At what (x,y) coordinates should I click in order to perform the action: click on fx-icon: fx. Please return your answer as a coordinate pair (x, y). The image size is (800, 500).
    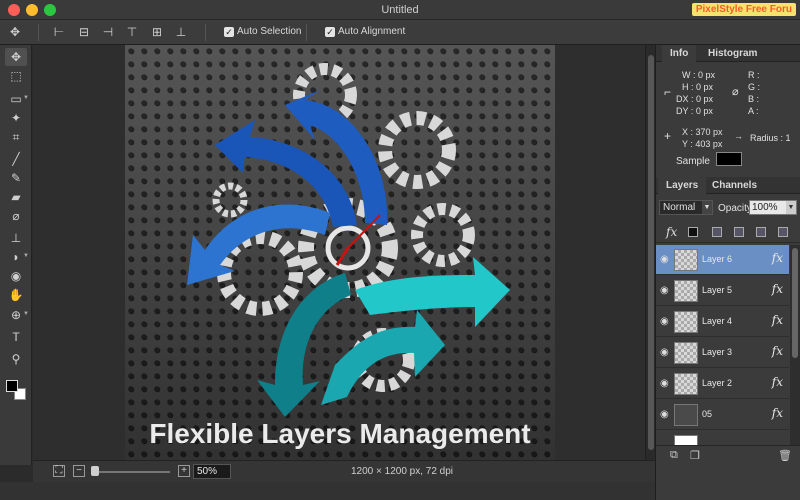
    Looking at the image, I should click on (671, 232).